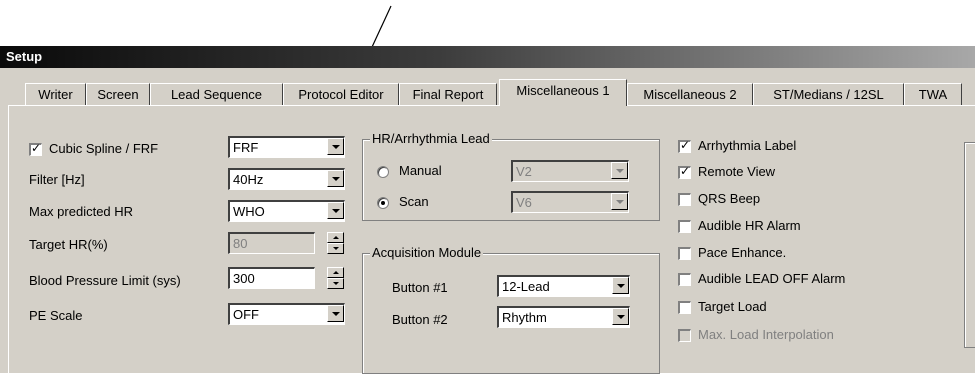 The image size is (975, 374). I want to click on arrhythmia-label-checkbox, so click(684, 145).